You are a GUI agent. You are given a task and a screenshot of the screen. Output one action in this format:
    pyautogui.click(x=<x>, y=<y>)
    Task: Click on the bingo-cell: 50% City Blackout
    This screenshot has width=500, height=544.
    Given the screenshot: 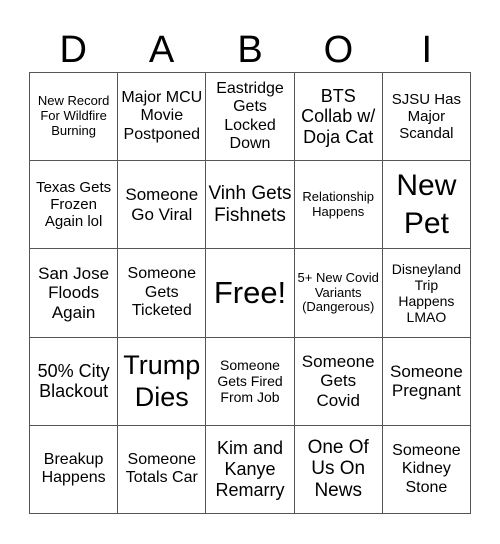 What is the action you would take?
    pyautogui.click(x=74, y=381)
    